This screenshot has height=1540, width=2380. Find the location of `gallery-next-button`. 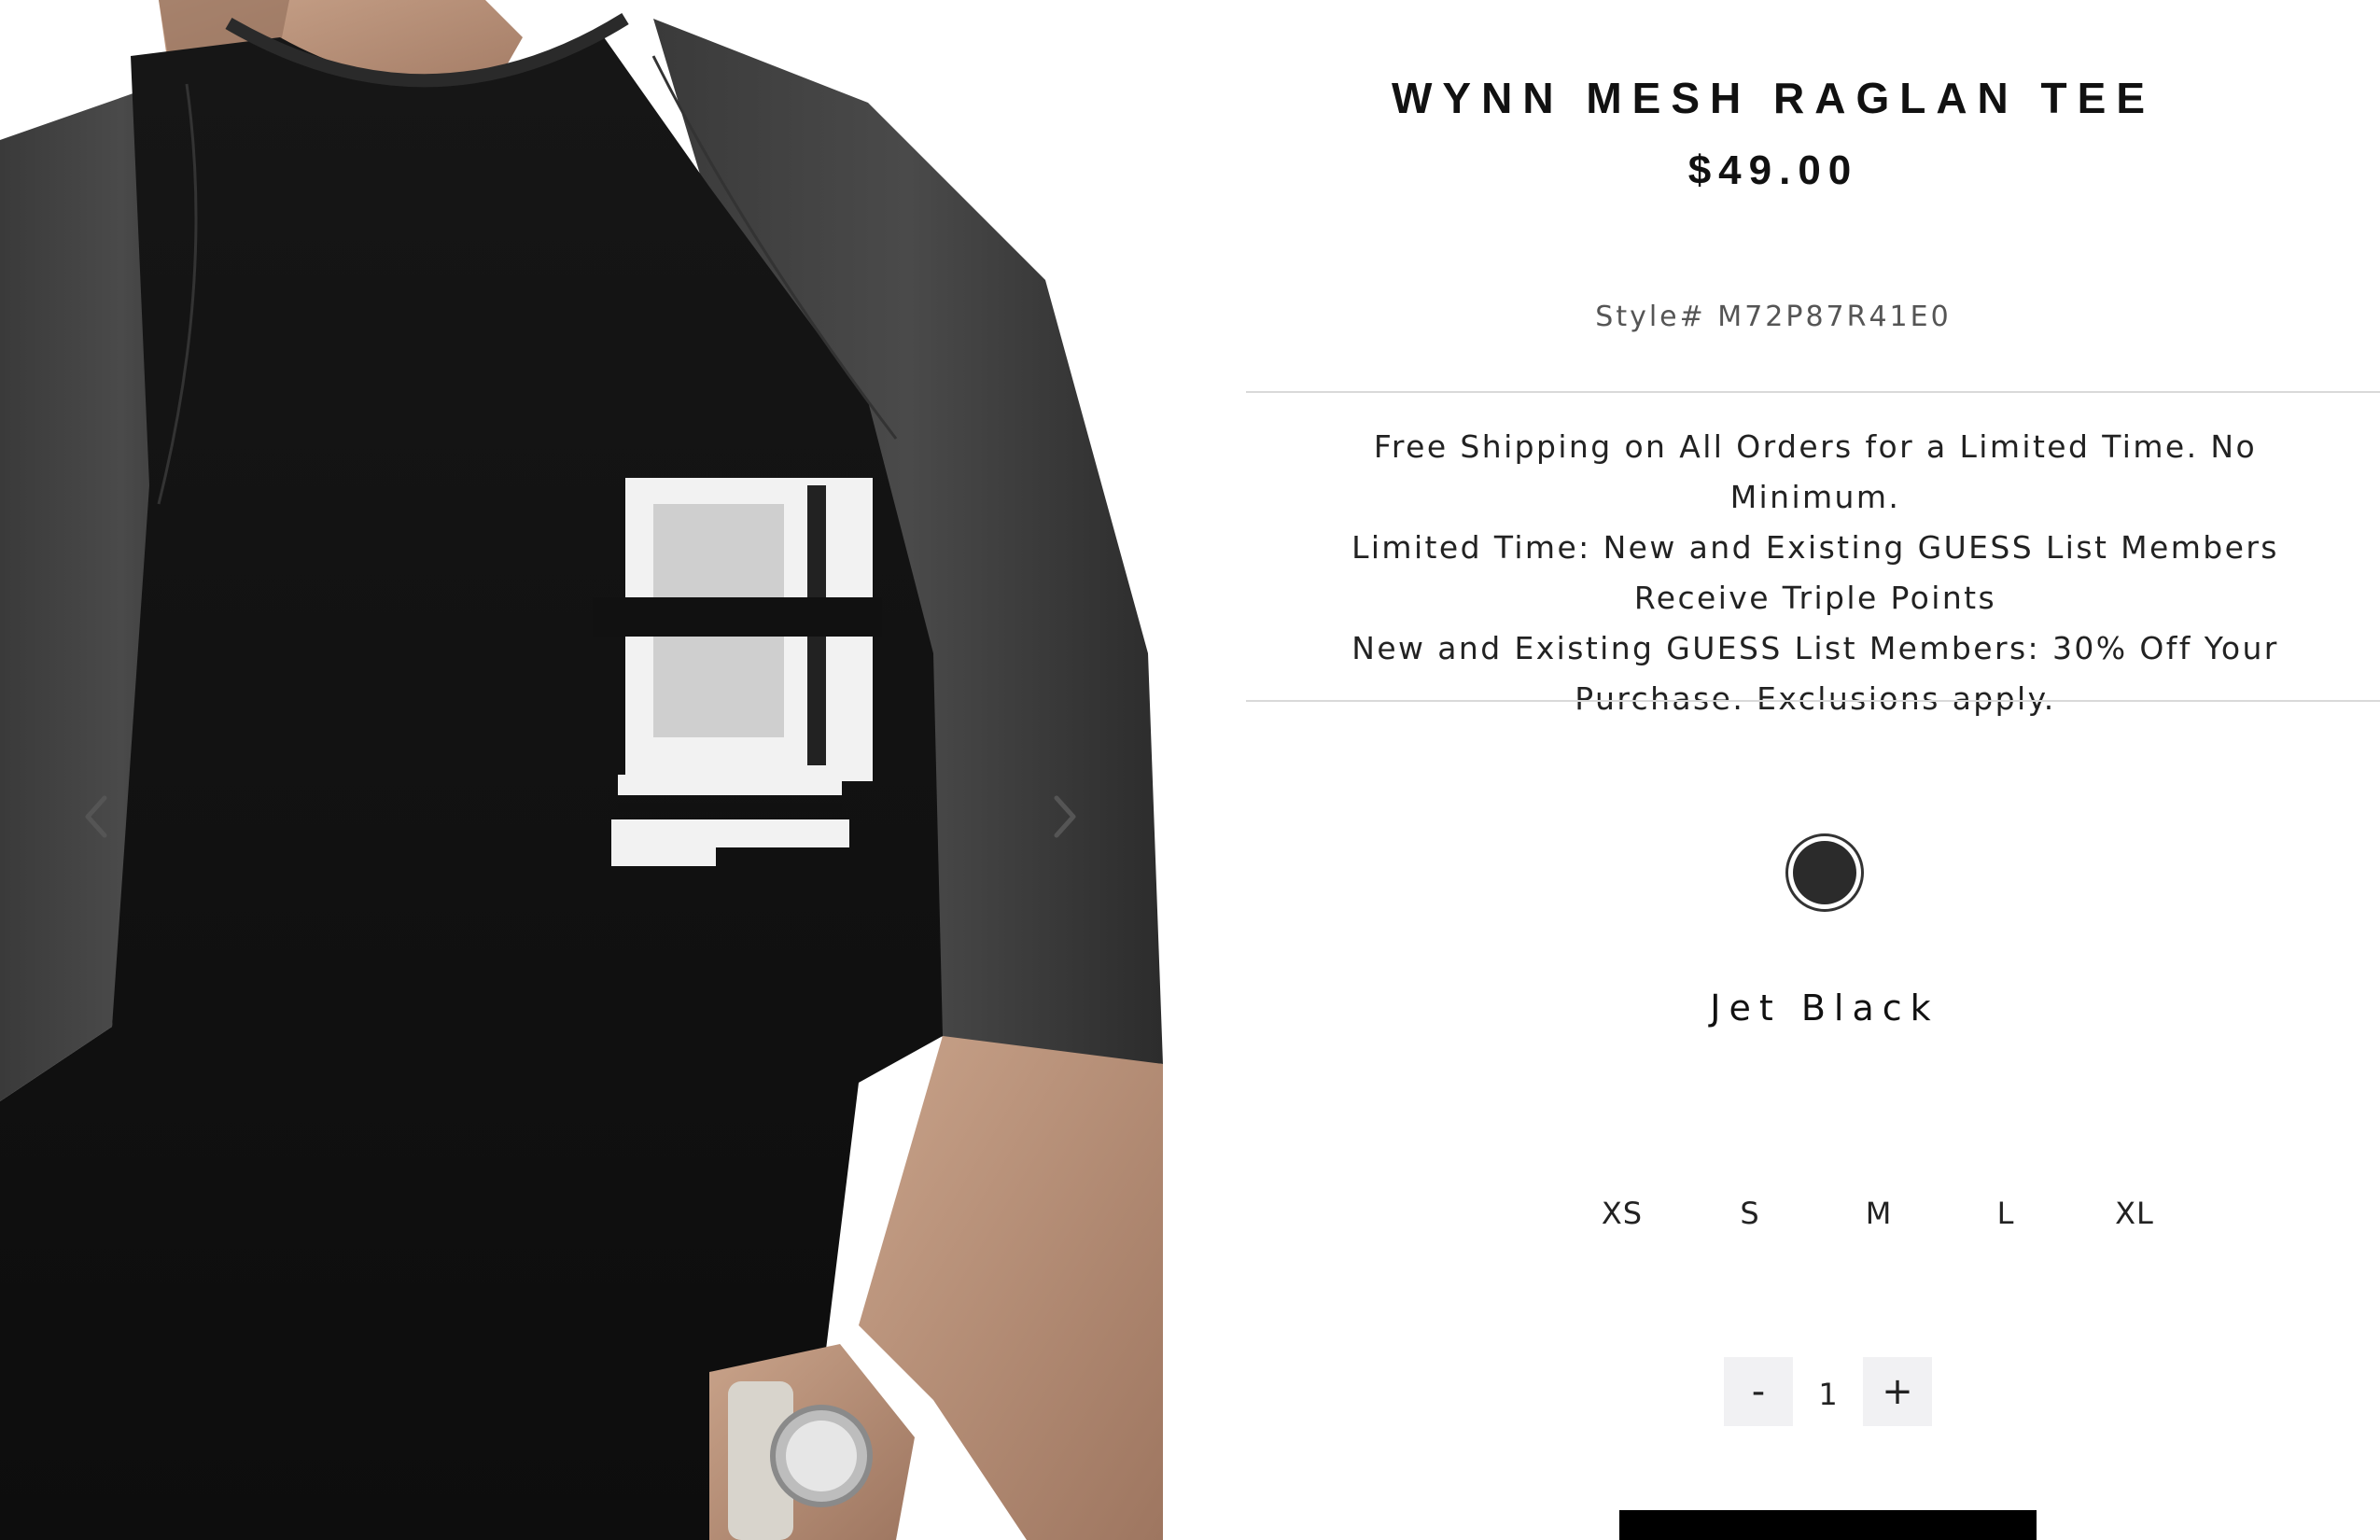

gallery-next-button is located at coordinates (1065, 817).